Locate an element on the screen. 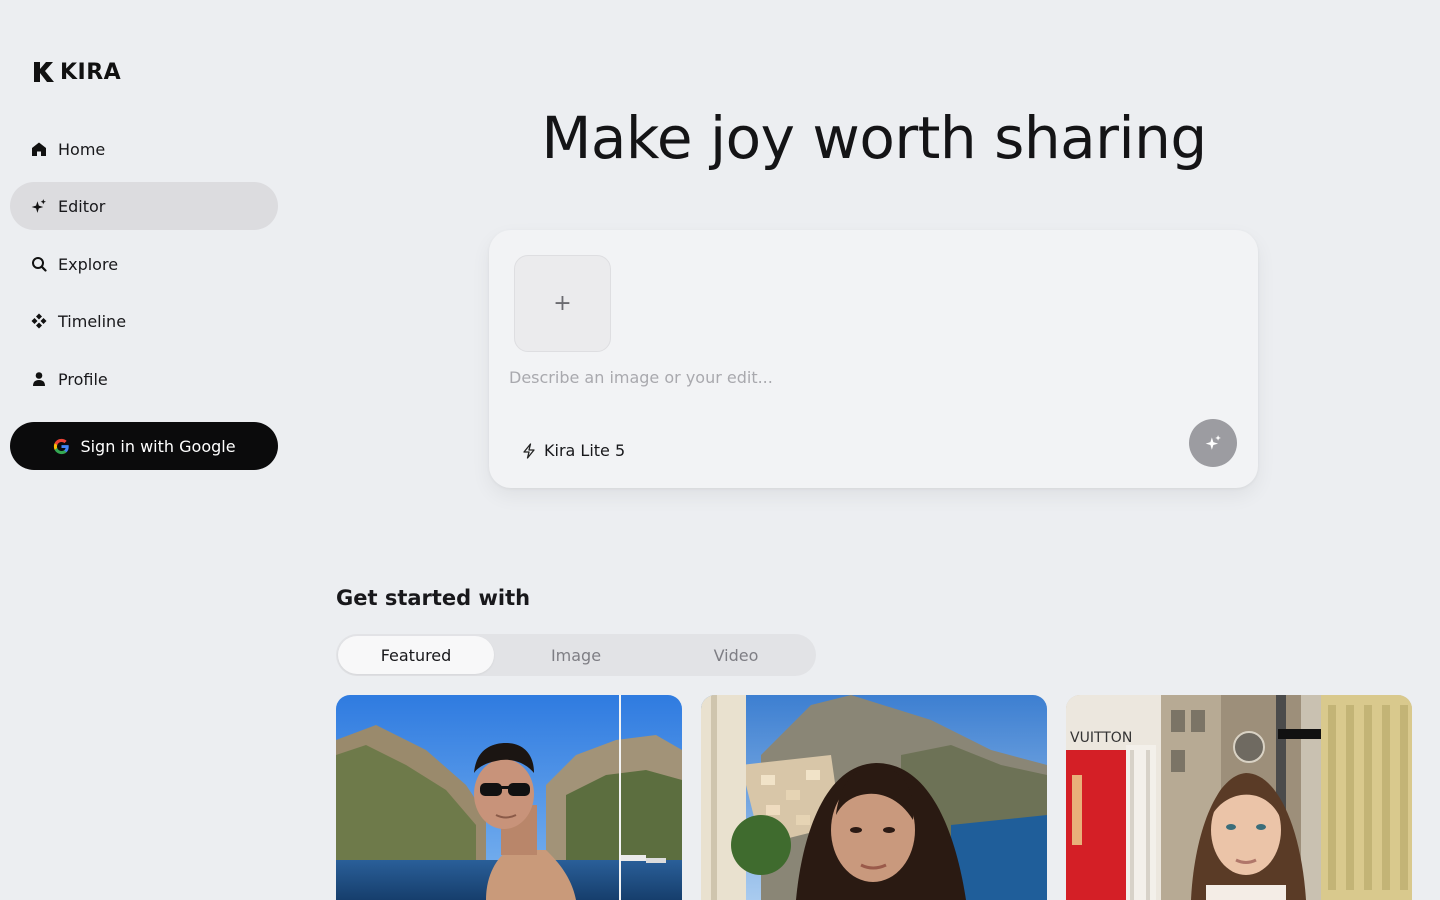  model-label: Kira Lite 5 is located at coordinates (585, 450).